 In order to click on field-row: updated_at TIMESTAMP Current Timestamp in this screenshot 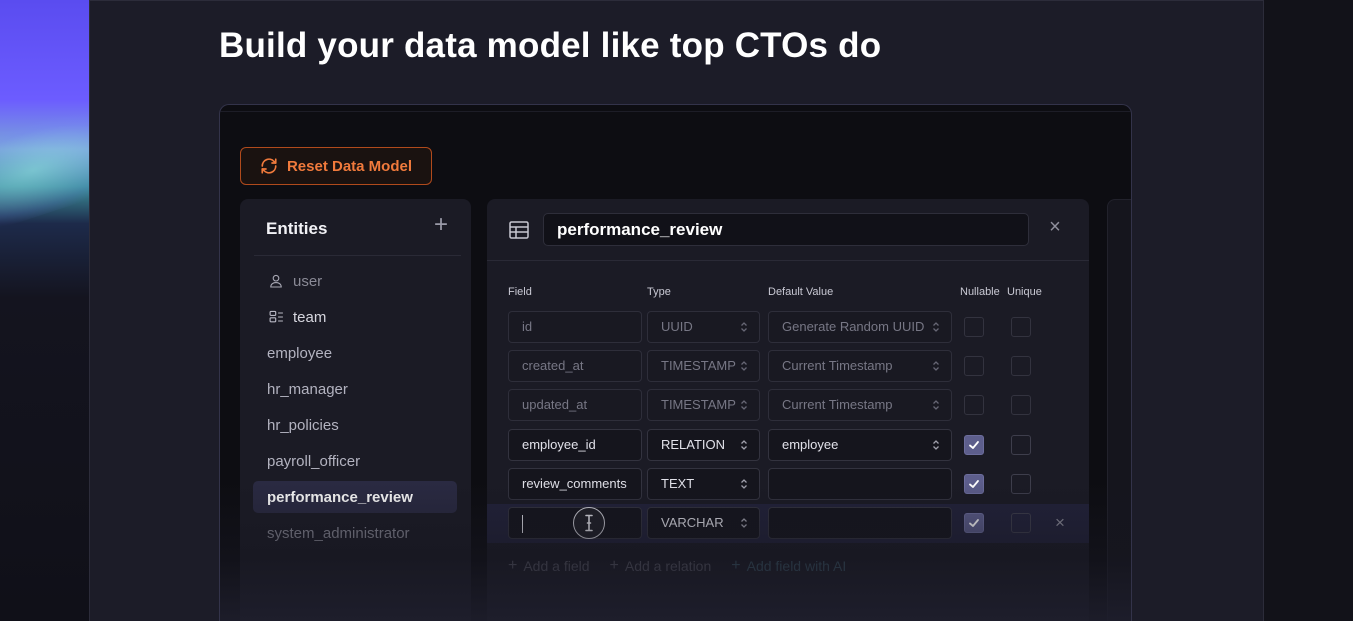, I will do `click(788, 406)`.